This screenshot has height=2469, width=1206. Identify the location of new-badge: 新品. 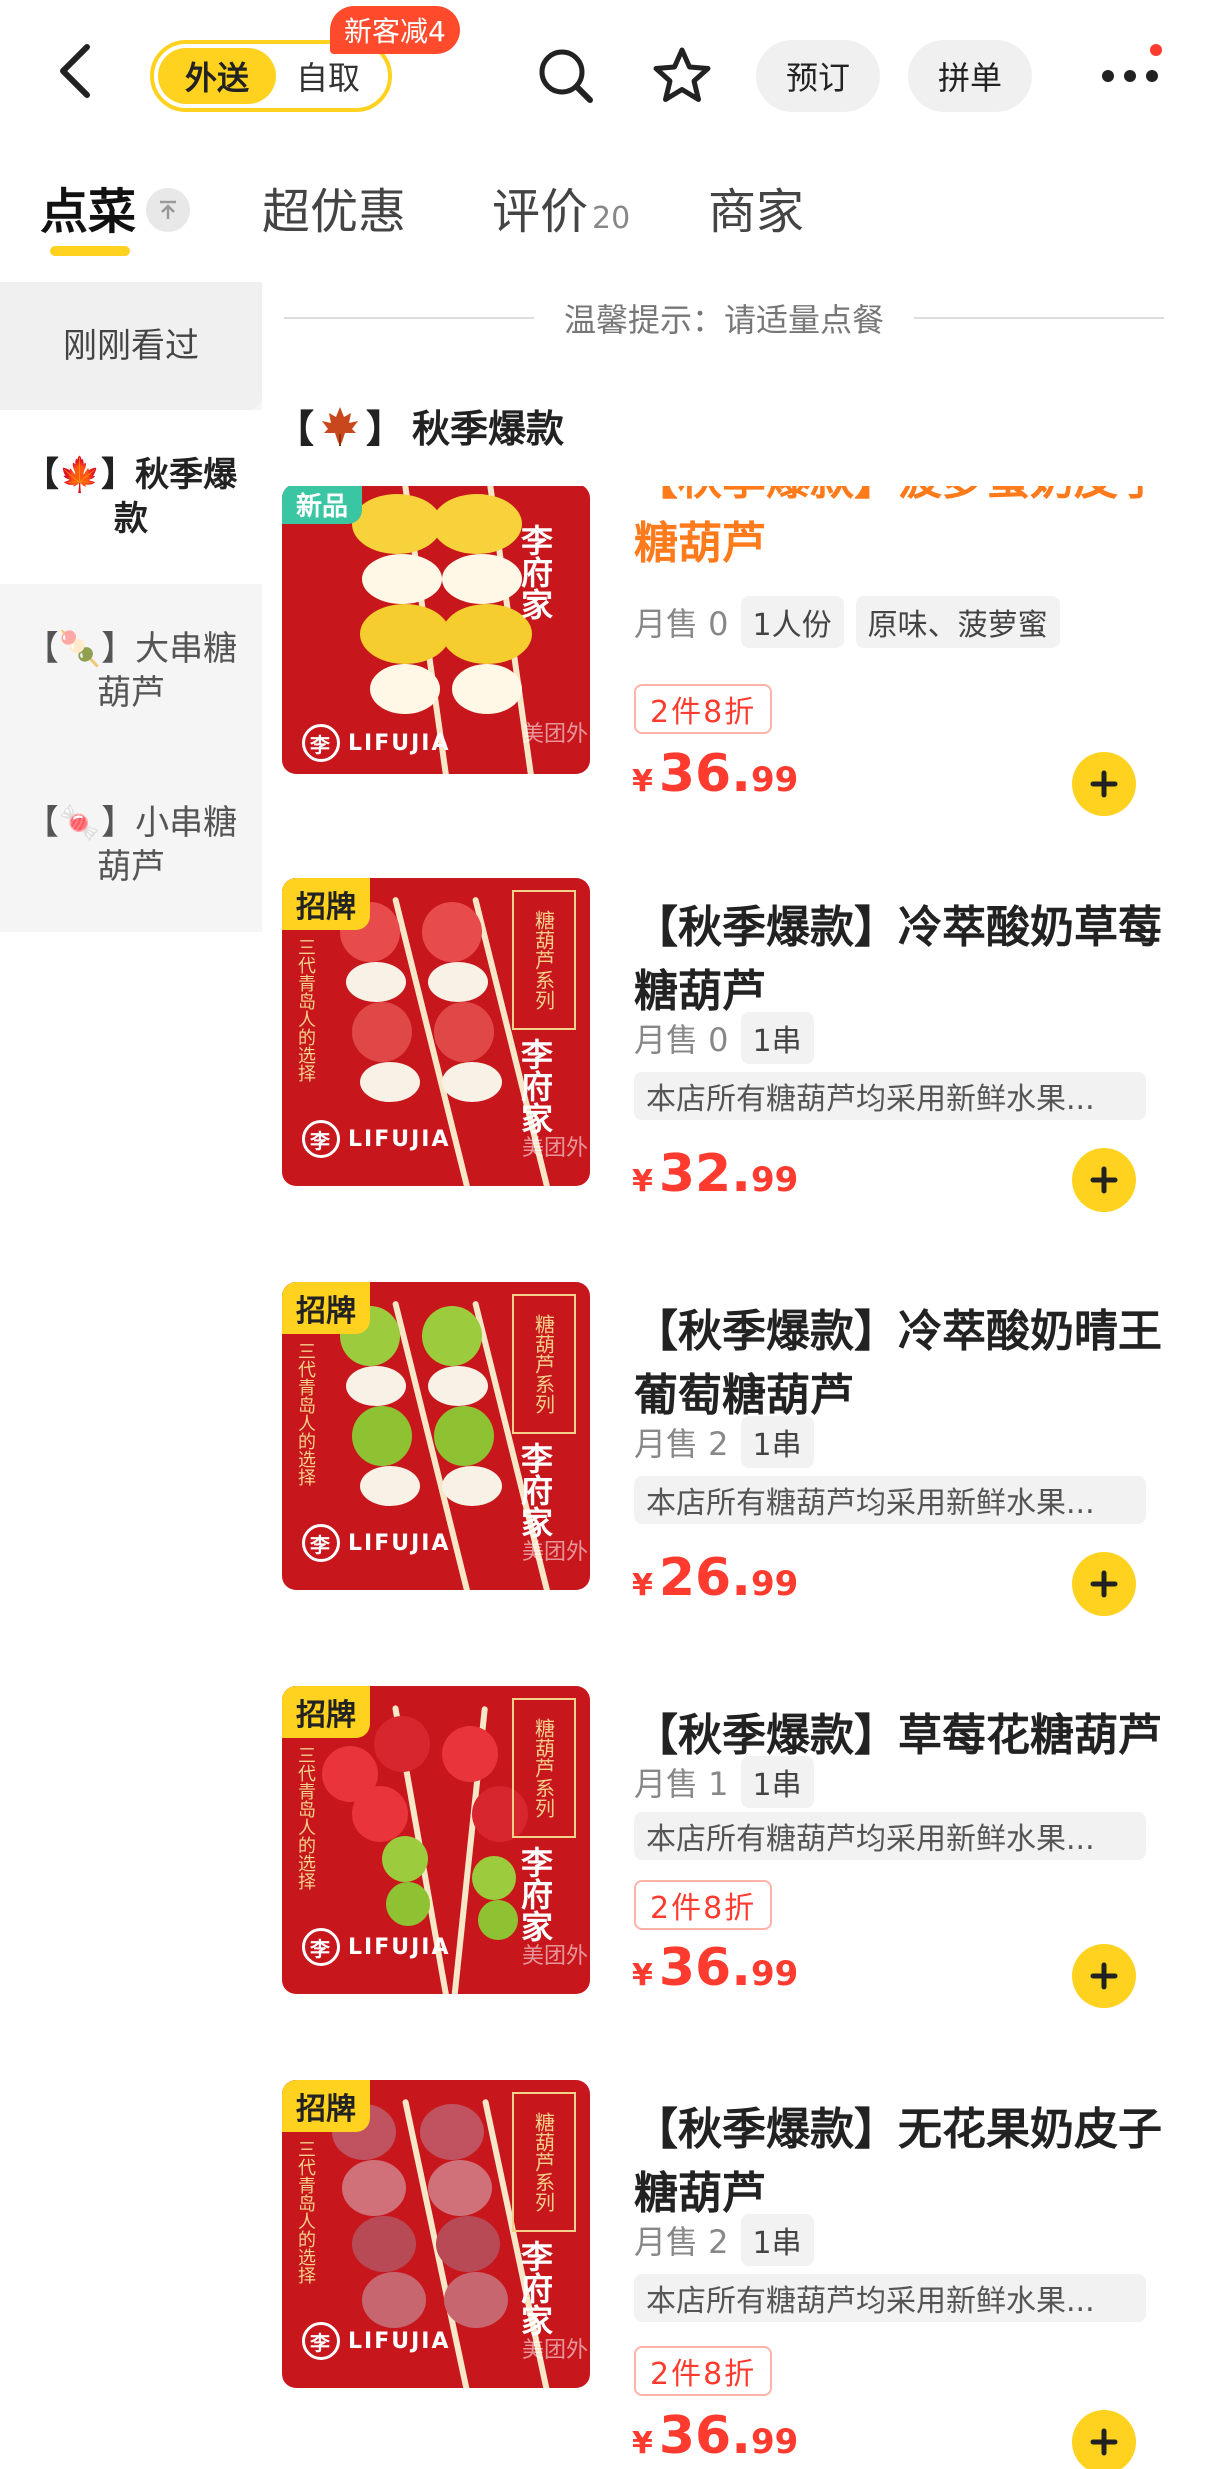
(322, 505).